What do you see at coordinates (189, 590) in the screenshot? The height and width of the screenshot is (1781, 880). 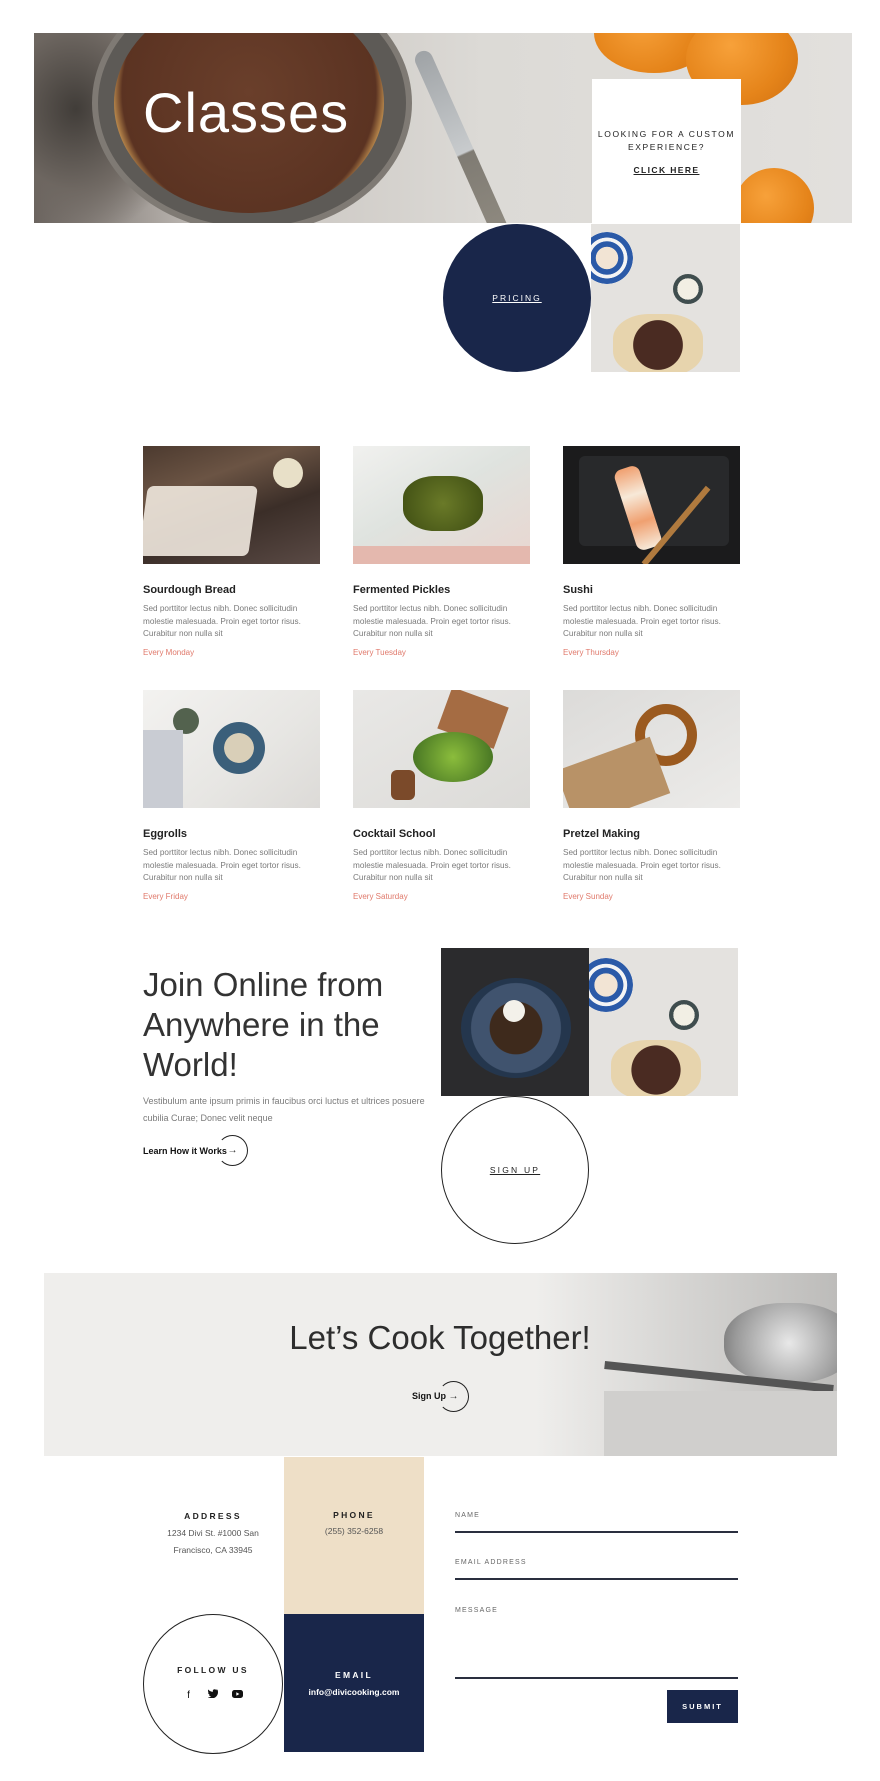 I see `class-title: Sourdough Bread` at bounding box center [189, 590].